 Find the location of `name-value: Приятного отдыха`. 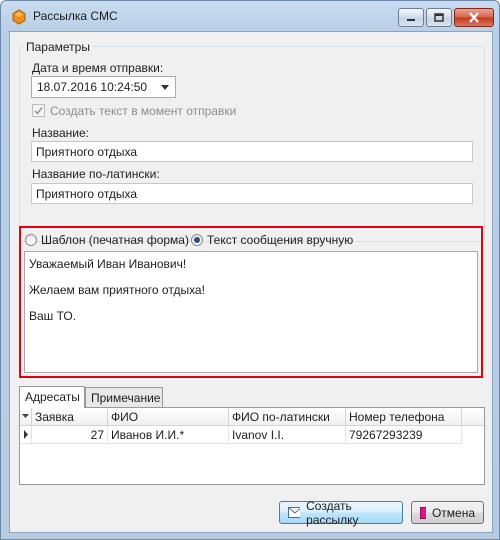

name-value: Приятного отдыха is located at coordinates (87, 152).